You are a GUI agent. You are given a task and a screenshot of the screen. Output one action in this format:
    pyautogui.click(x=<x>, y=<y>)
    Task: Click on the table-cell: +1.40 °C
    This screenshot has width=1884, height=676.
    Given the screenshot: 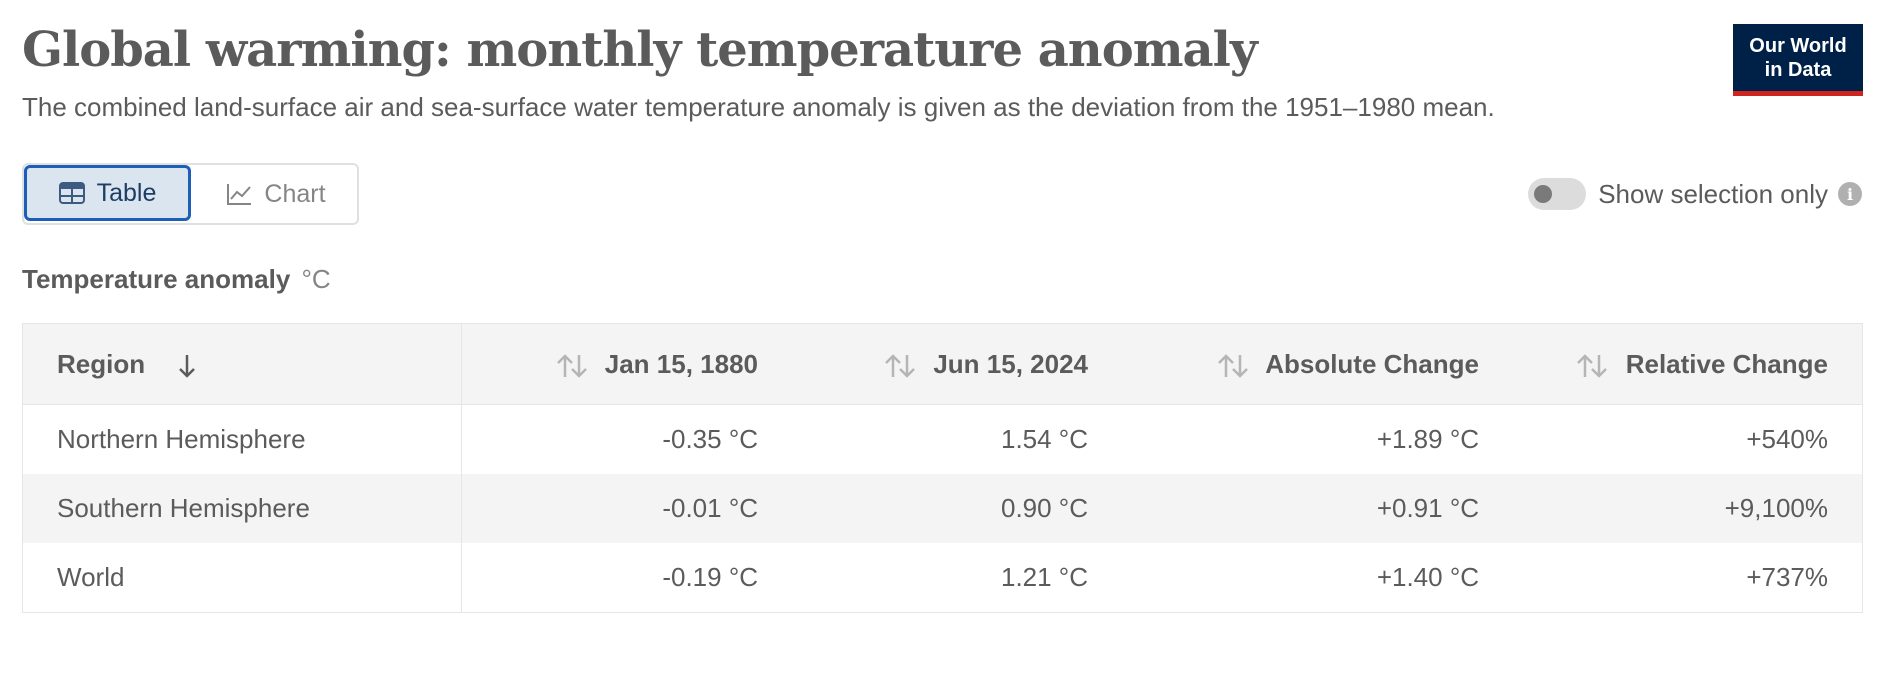 What is the action you would take?
    pyautogui.click(x=1427, y=577)
    